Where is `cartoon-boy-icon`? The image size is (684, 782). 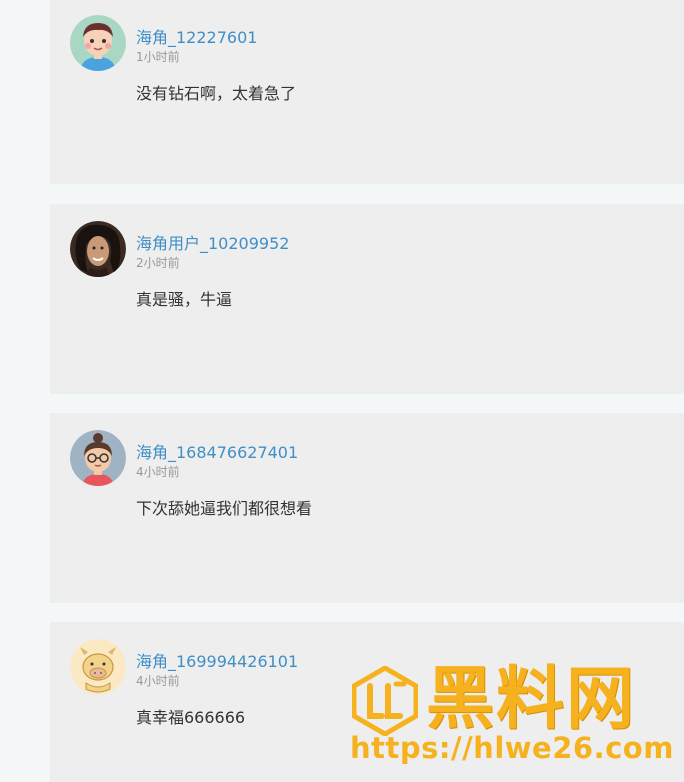
cartoon-boy-icon is located at coordinates (98, 43).